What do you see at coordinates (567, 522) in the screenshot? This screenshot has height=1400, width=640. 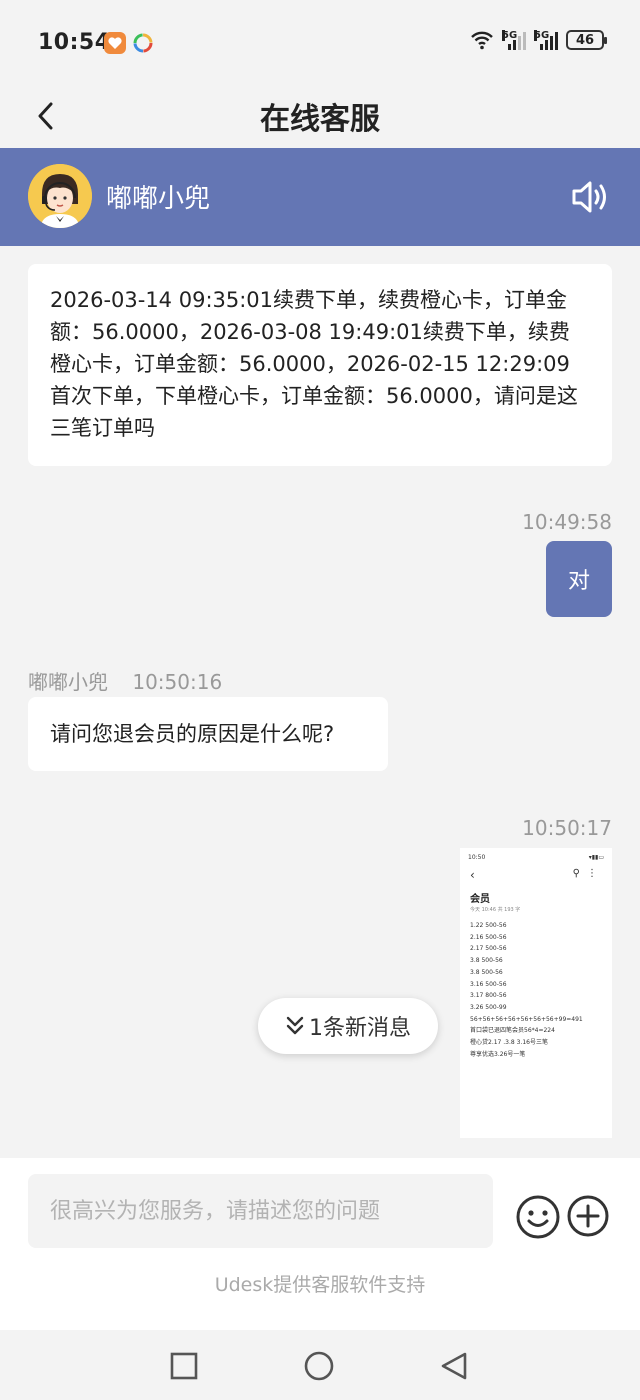 I see `message-time: 10:49:58` at bounding box center [567, 522].